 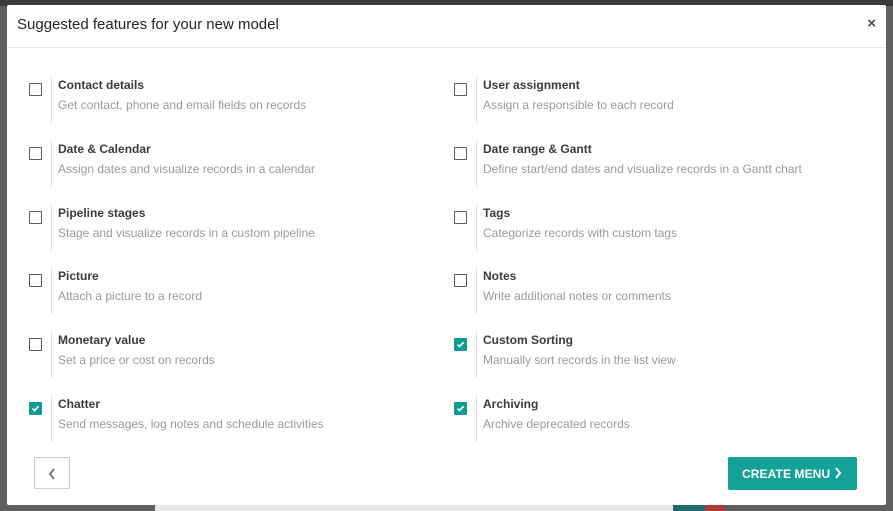 I want to click on feature-title: Custom Sorting, so click(x=528, y=340).